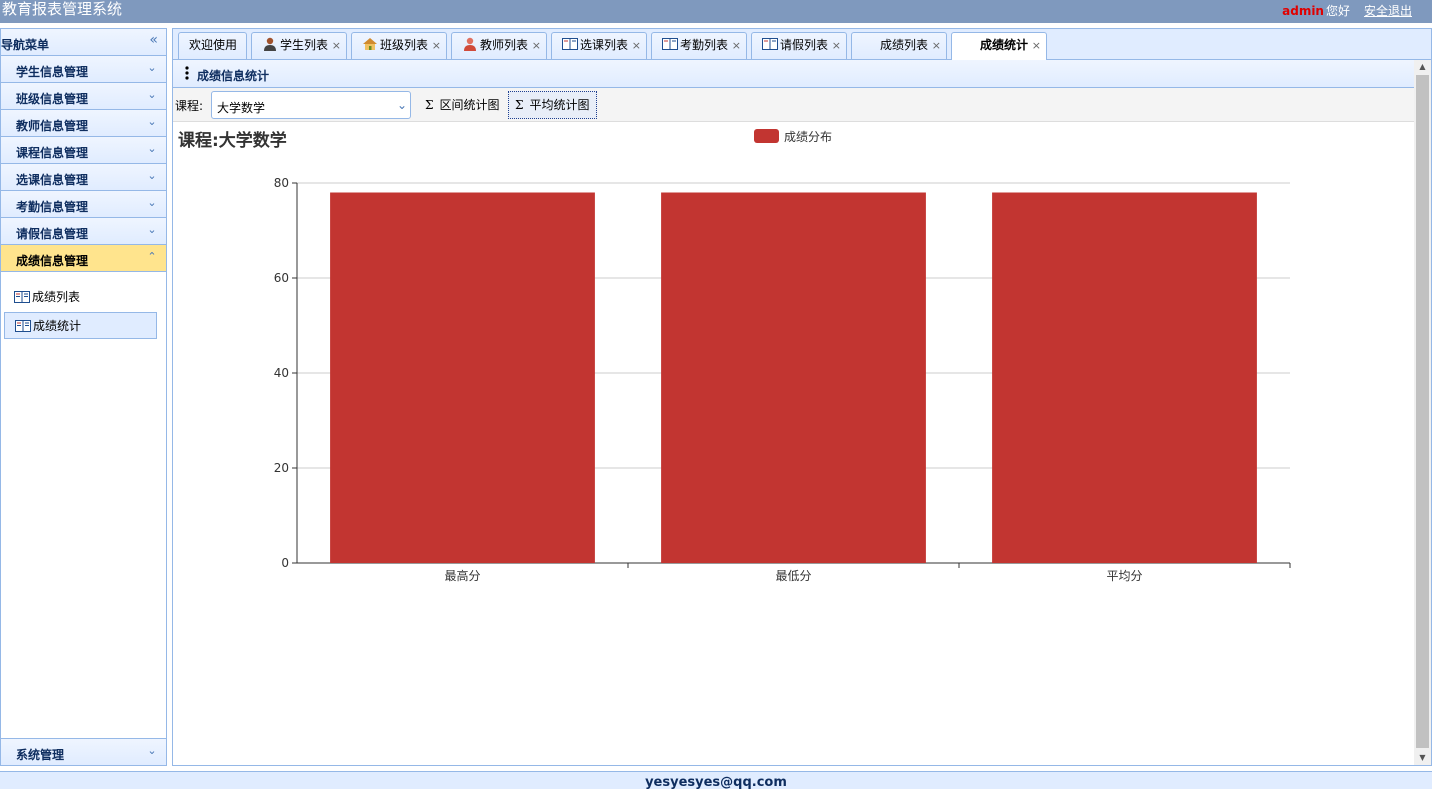 Image resolution: width=1432 pixels, height=789 pixels. What do you see at coordinates (187, 73) in the screenshot?
I see `more-vertical-icon` at bounding box center [187, 73].